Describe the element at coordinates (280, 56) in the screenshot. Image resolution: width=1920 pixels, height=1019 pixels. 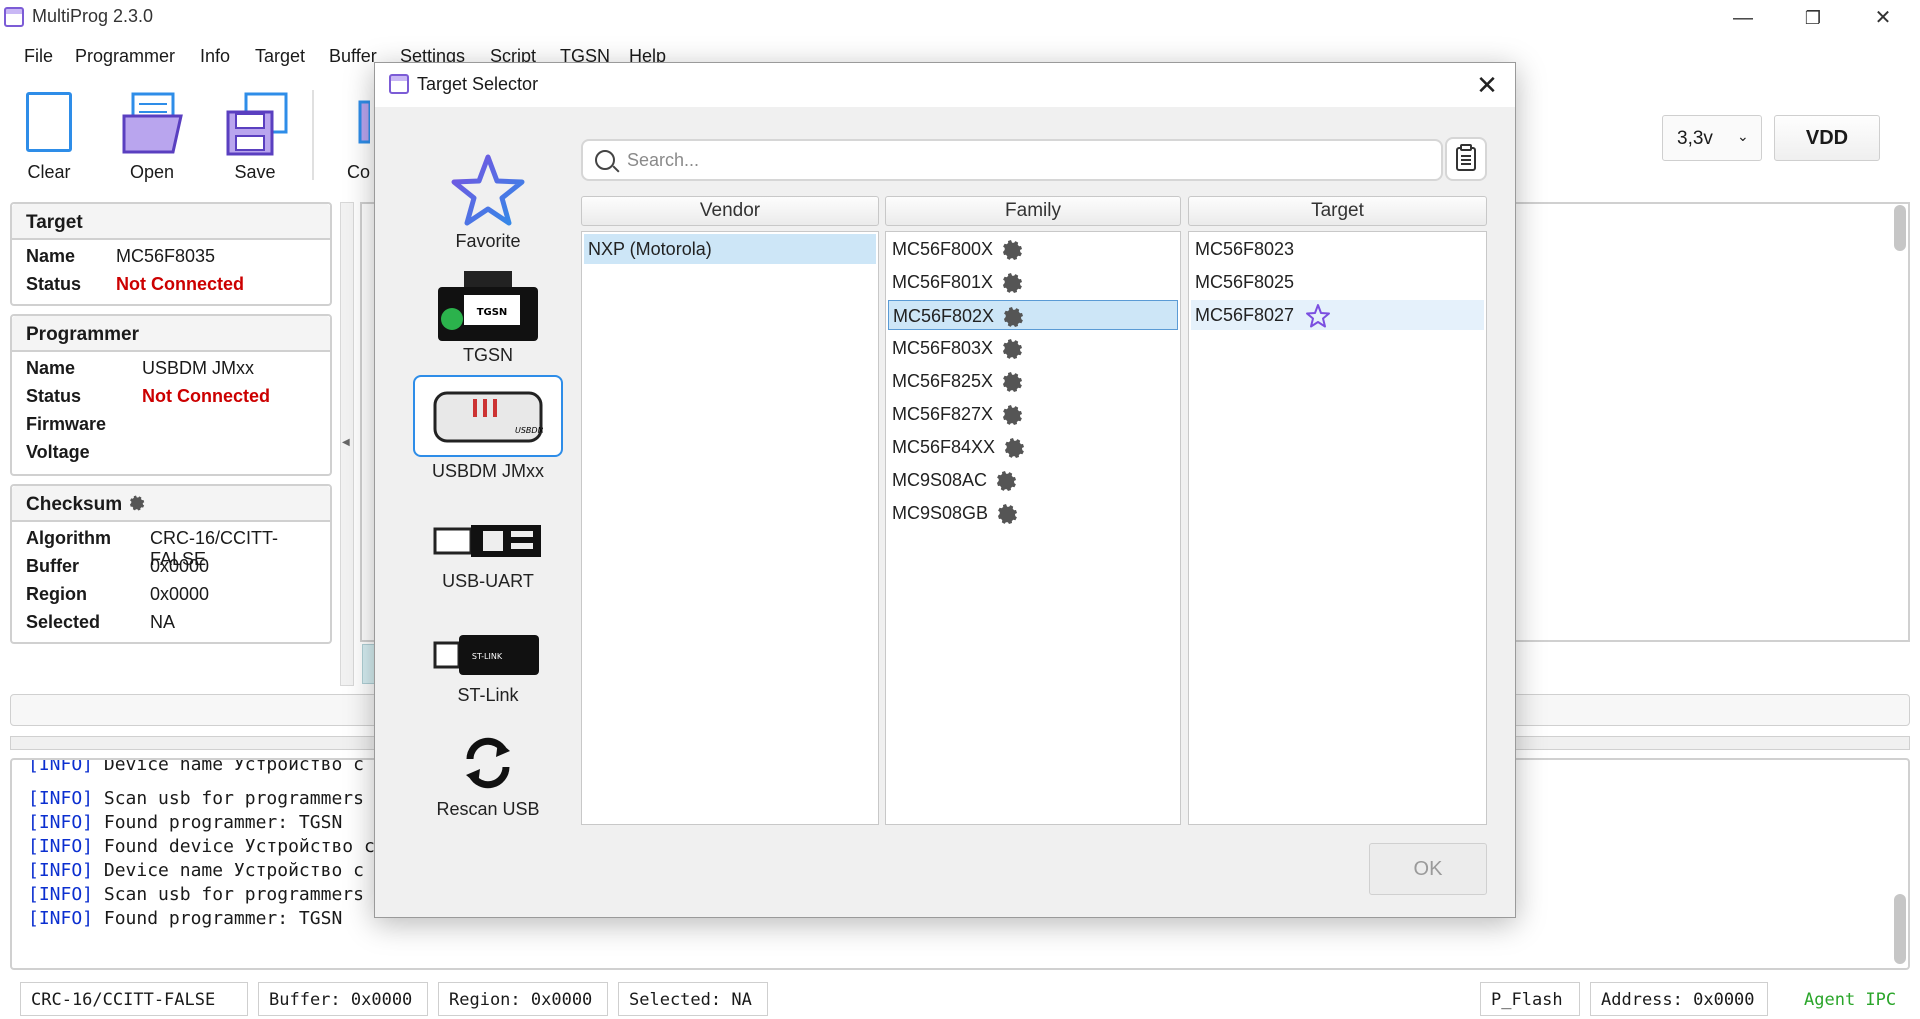
I see `menu-target: Target` at that location.